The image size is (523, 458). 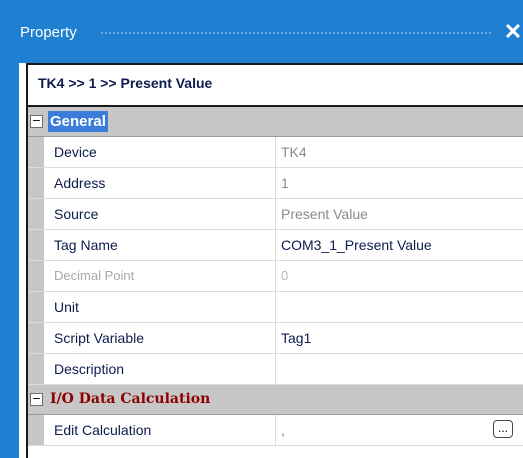 I want to click on property-value: Present Value, so click(x=400, y=214).